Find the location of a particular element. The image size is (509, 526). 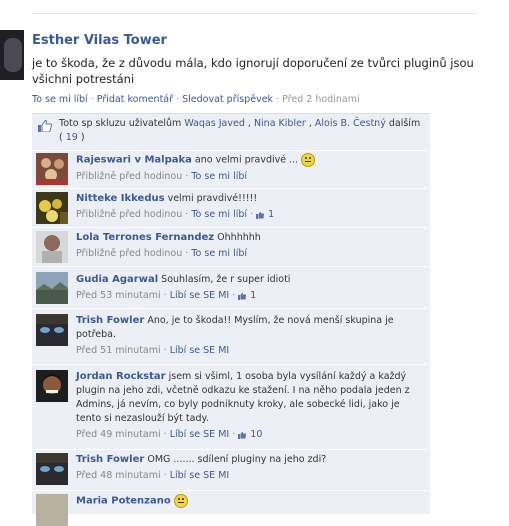

post-timestamp: Před 2 hodinami is located at coordinates (321, 99).